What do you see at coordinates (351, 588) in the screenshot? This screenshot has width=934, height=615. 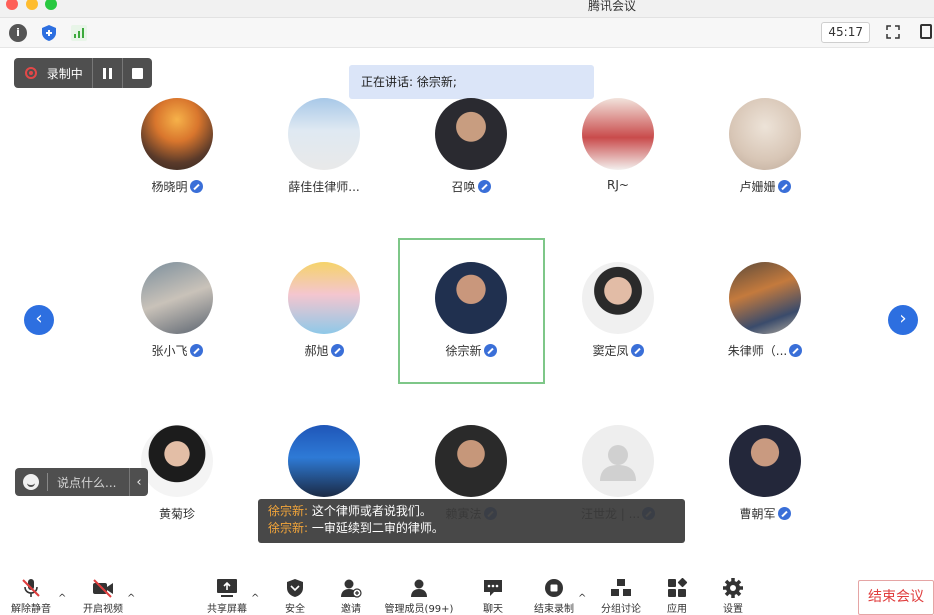 I see `invite-icon` at bounding box center [351, 588].